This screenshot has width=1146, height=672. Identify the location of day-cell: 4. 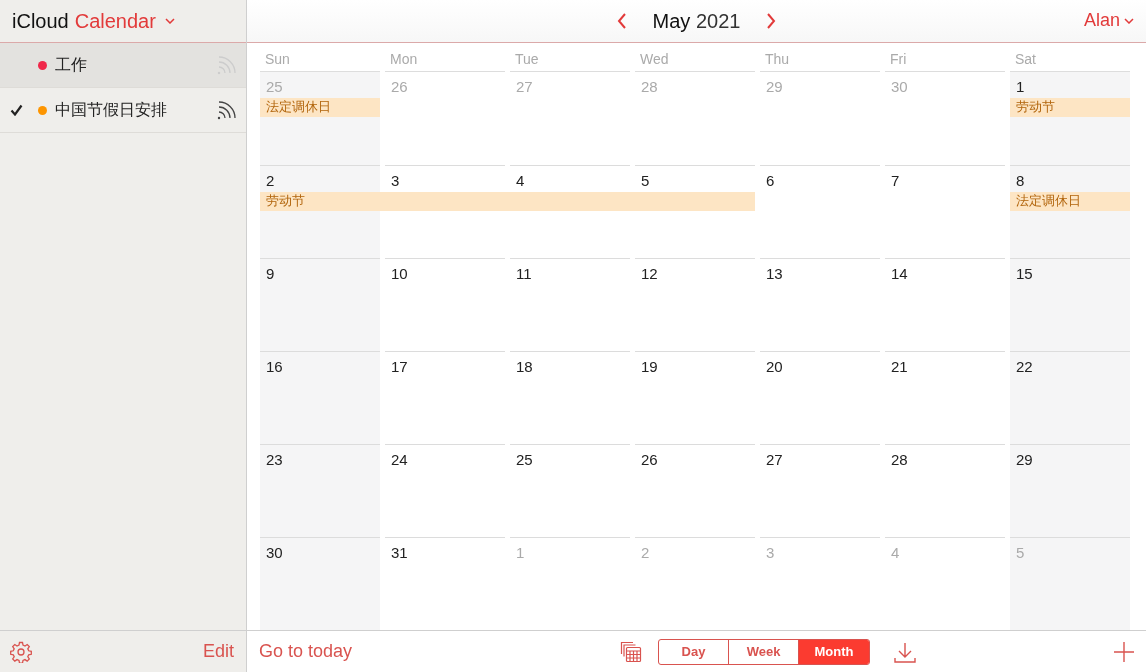
(570, 211).